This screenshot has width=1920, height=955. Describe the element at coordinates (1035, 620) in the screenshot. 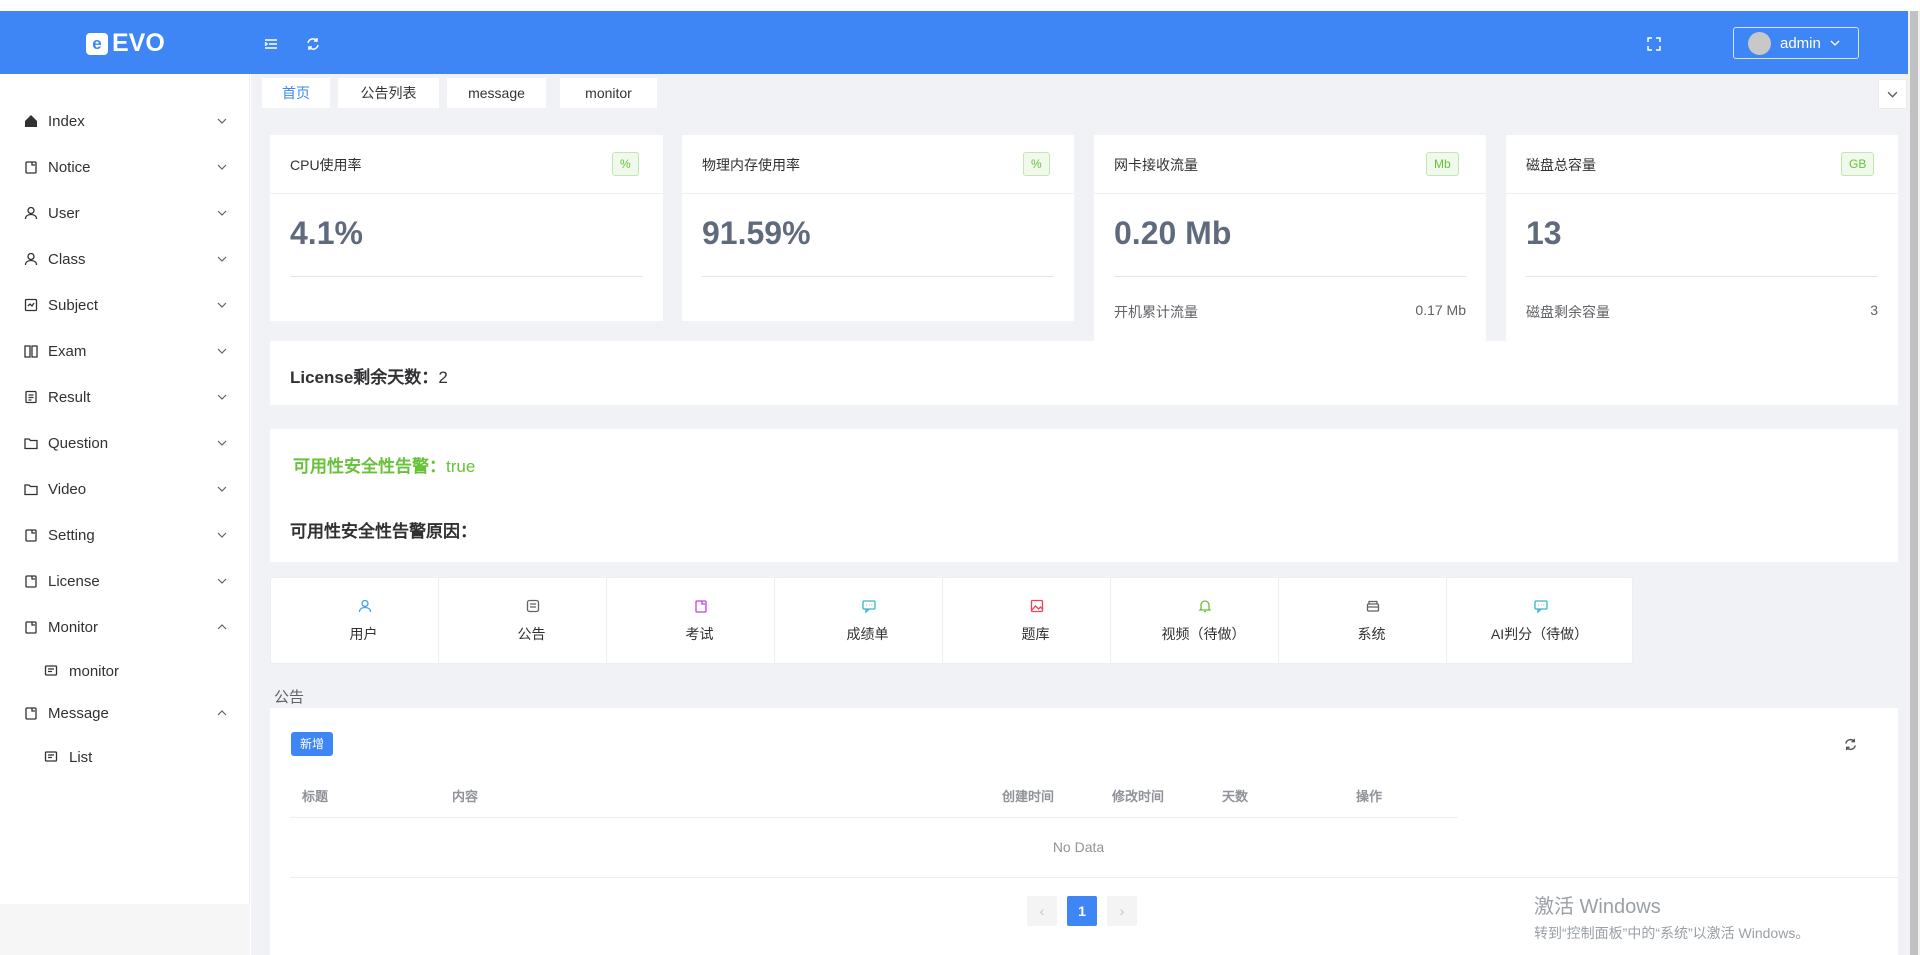

I see `quick-link-card: 题库` at that location.